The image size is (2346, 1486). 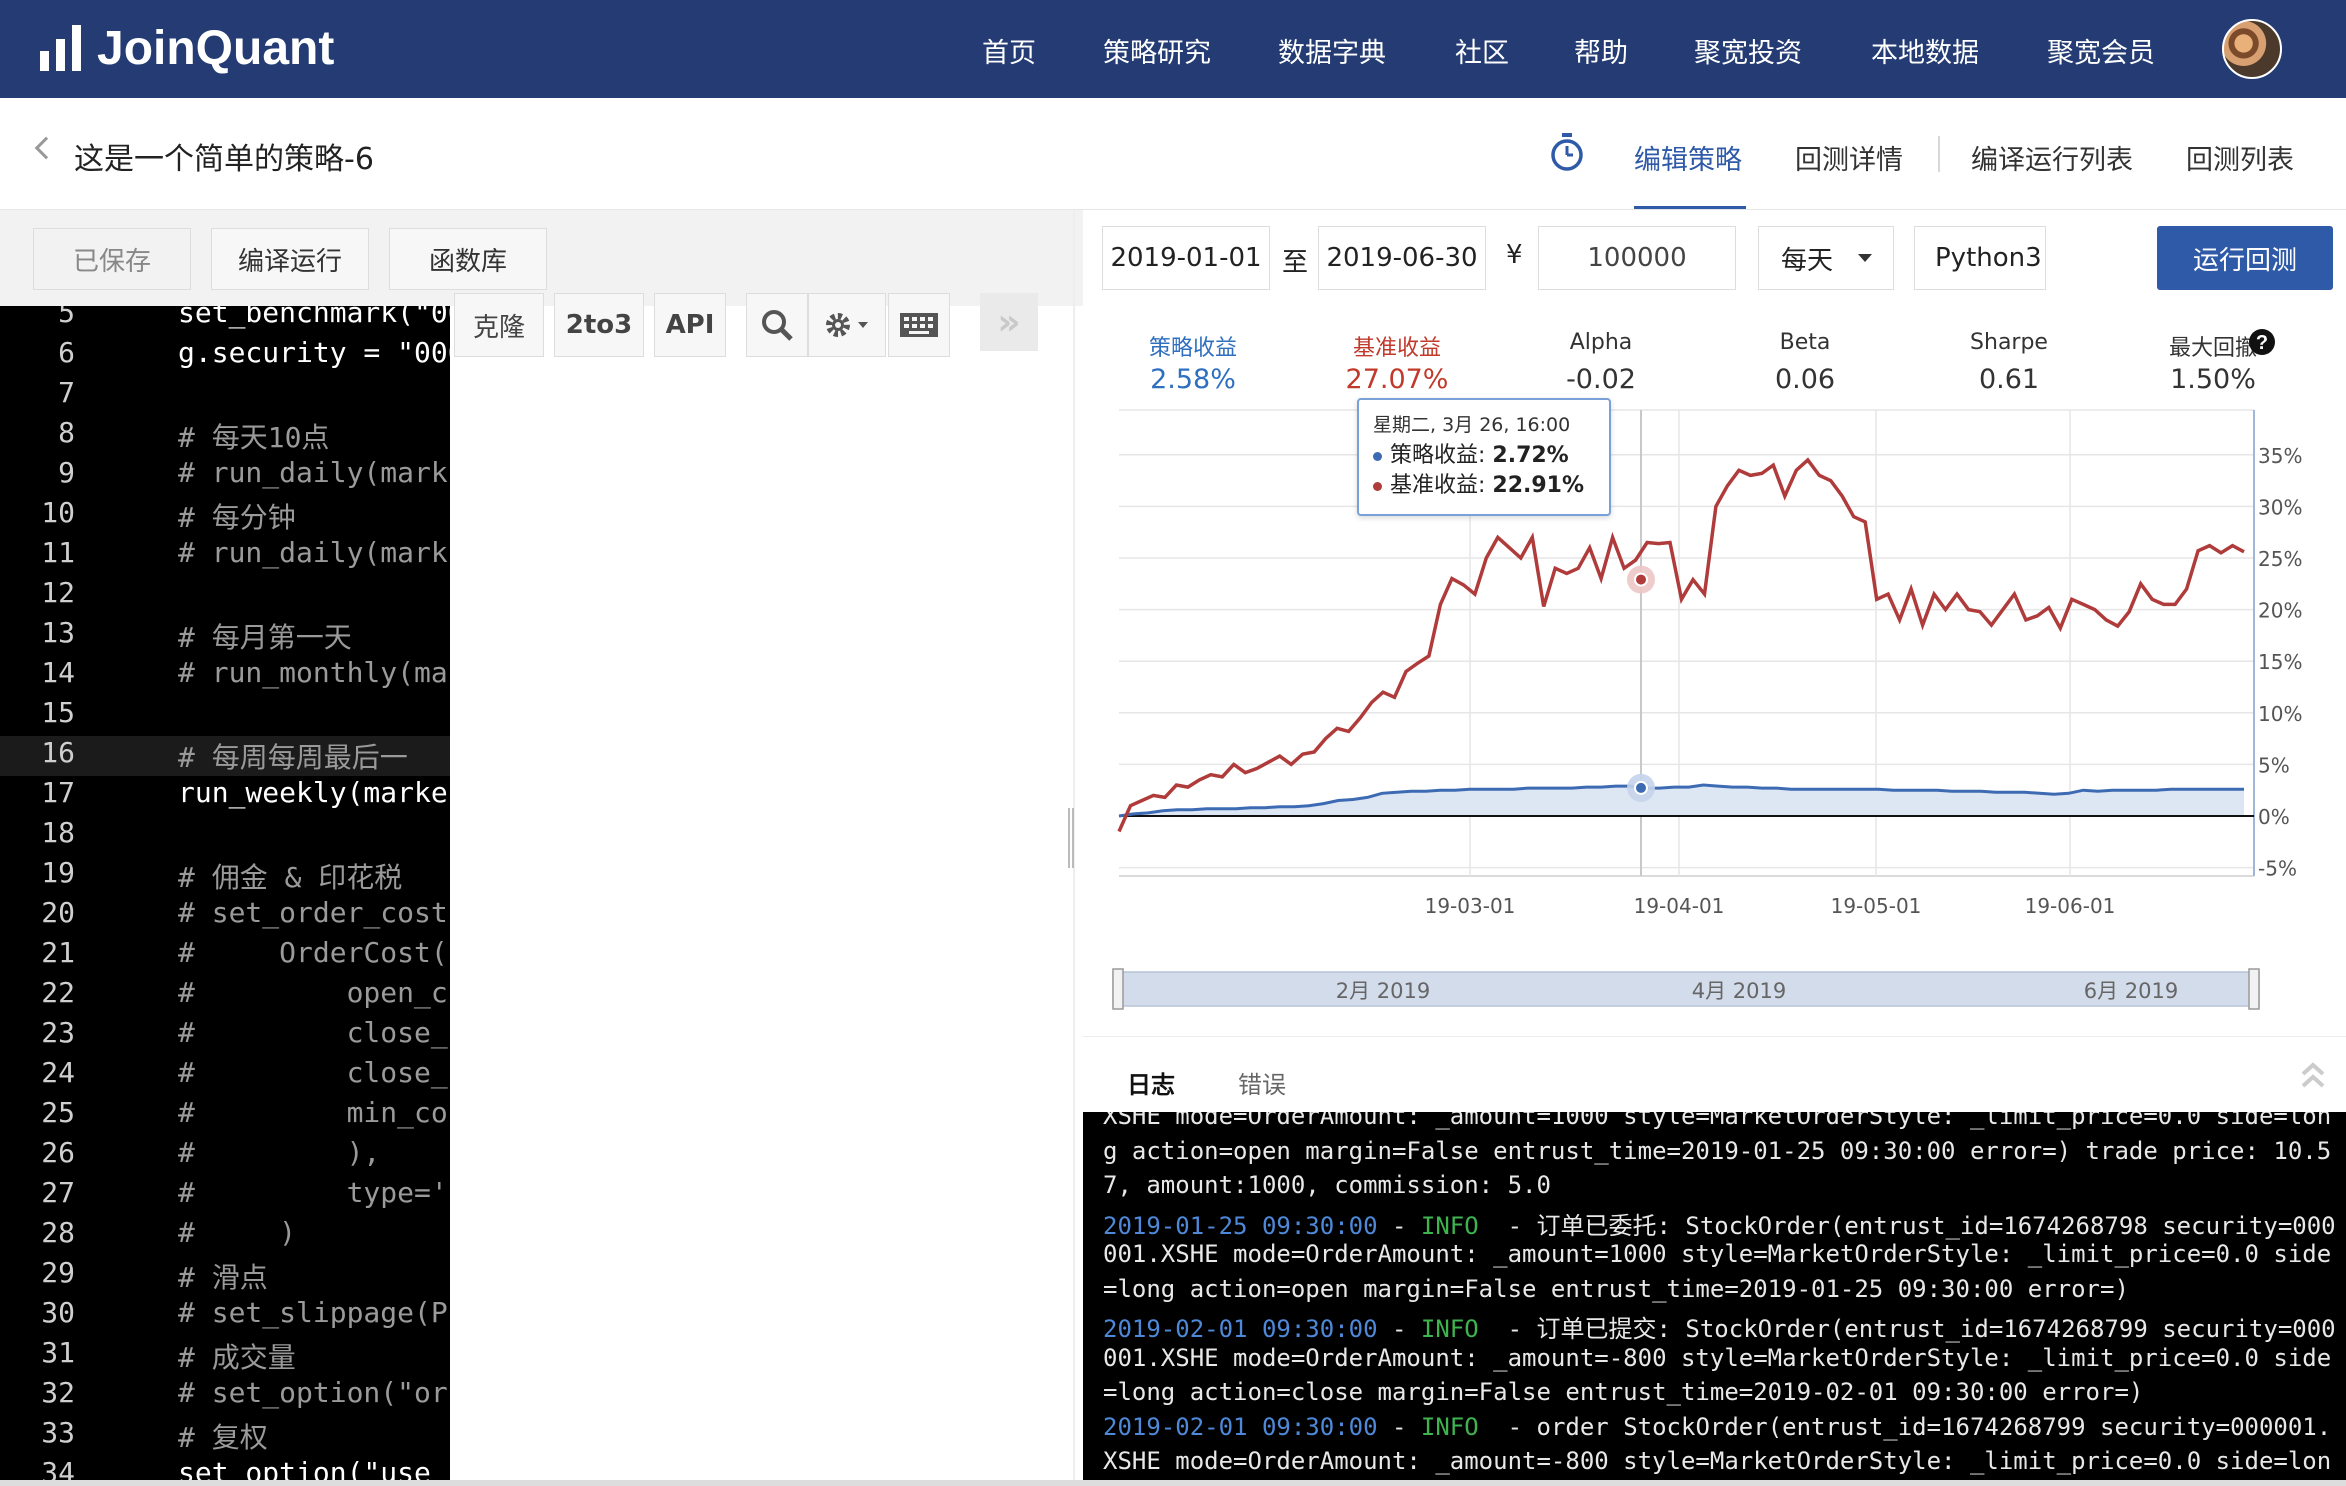 I want to click on tooltip-benchmark-row: 基准收益: 22.91%, so click(x=1484, y=486).